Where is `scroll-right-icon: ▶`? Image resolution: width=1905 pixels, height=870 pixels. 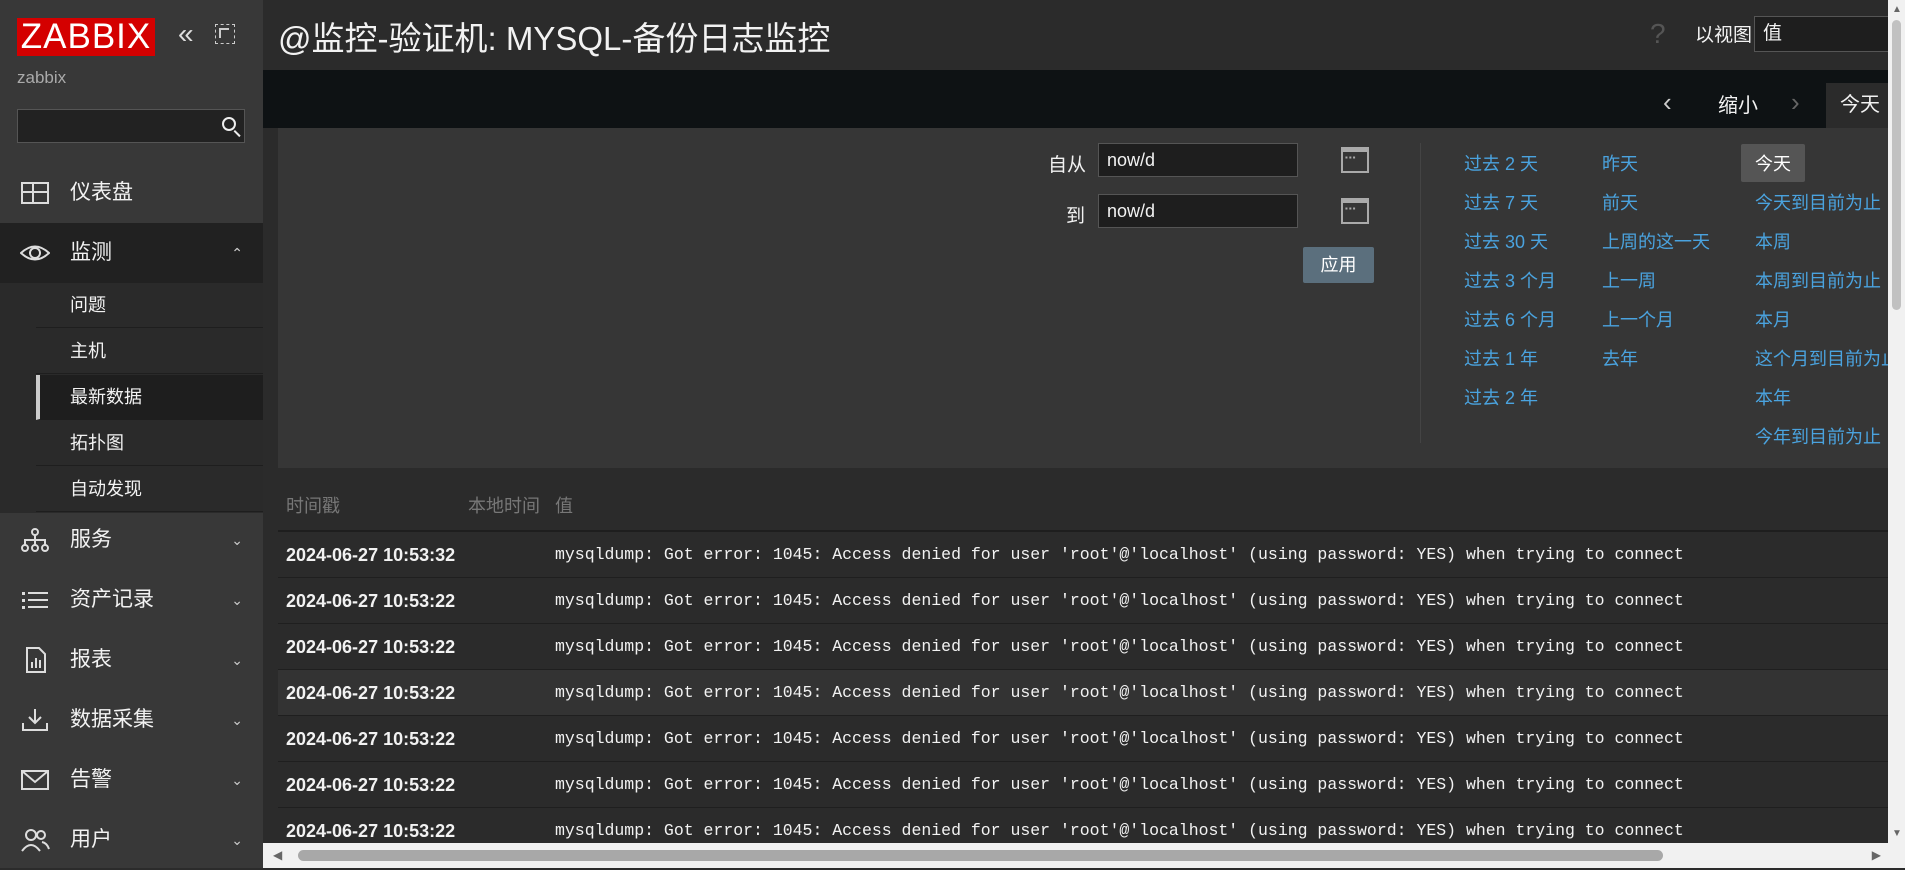
scroll-right-icon: ▶ is located at coordinates (1876, 855).